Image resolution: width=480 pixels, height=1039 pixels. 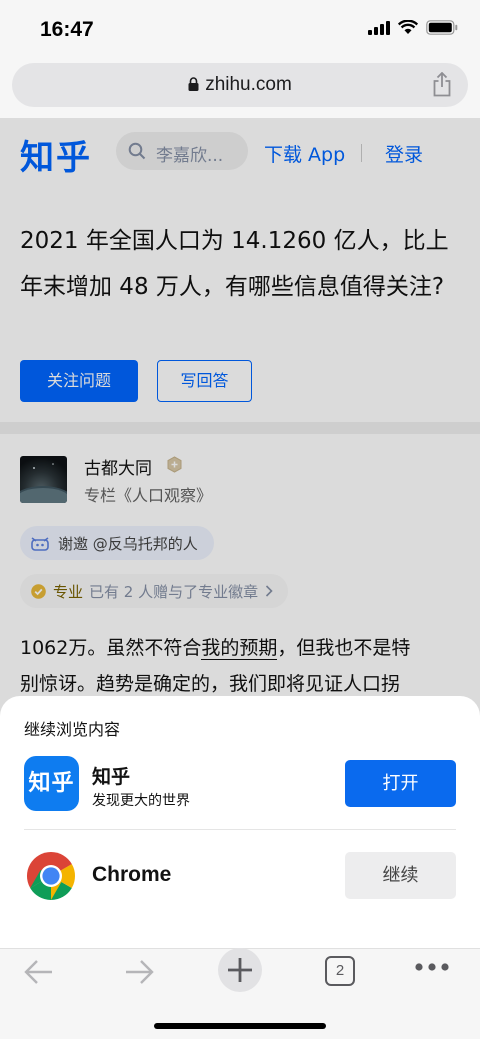 What do you see at coordinates (248, 84) in the screenshot?
I see `url-text: zhihu.com` at bounding box center [248, 84].